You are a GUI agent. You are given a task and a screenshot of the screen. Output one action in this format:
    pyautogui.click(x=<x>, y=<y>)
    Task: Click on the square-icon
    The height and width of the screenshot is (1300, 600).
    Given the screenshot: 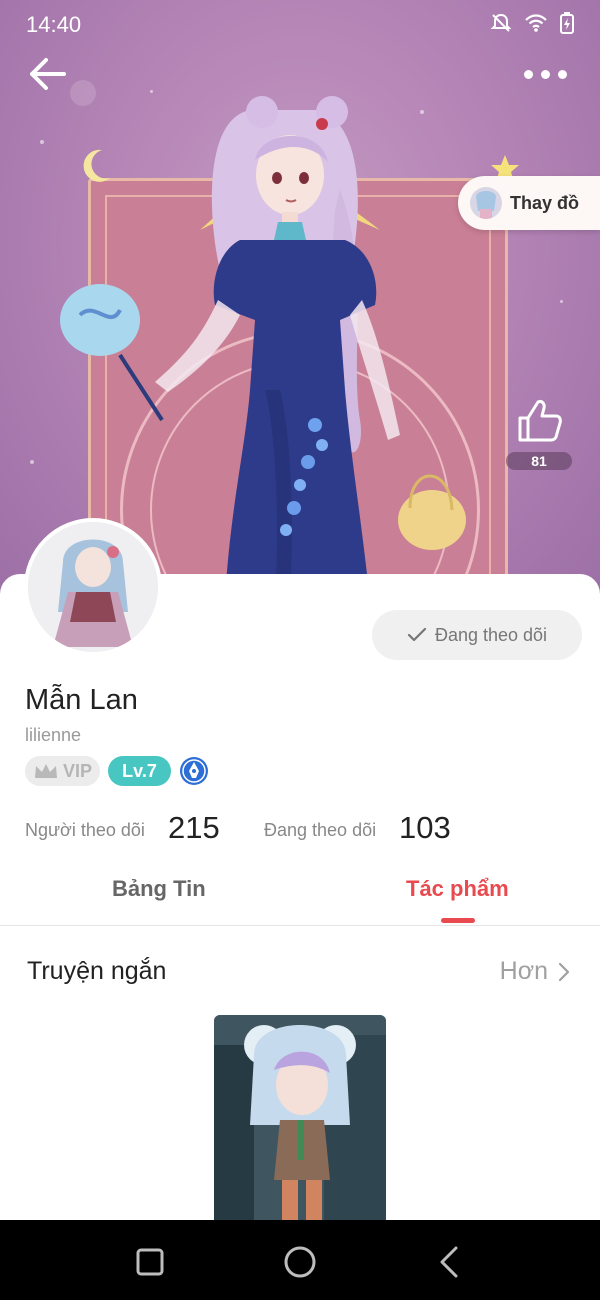 What is the action you would take?
    pyautogui.click(x=150, y=1262)
    